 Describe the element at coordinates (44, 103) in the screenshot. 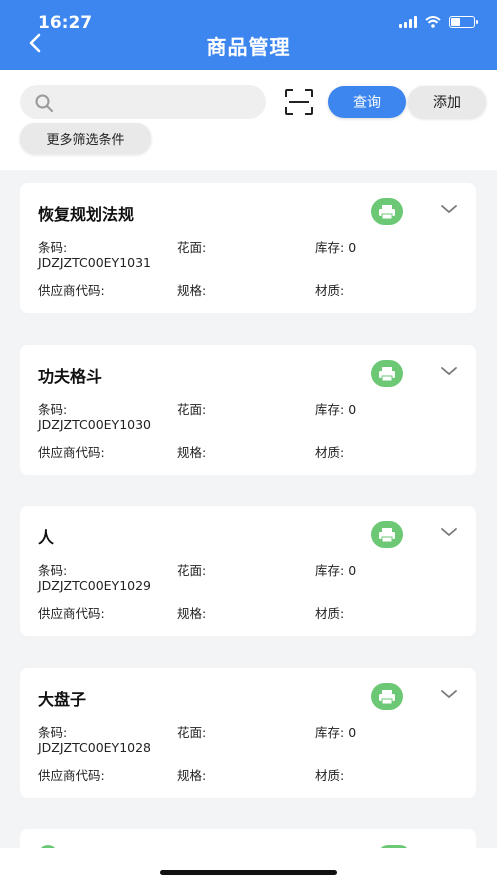

I see `search-icon` at that location.